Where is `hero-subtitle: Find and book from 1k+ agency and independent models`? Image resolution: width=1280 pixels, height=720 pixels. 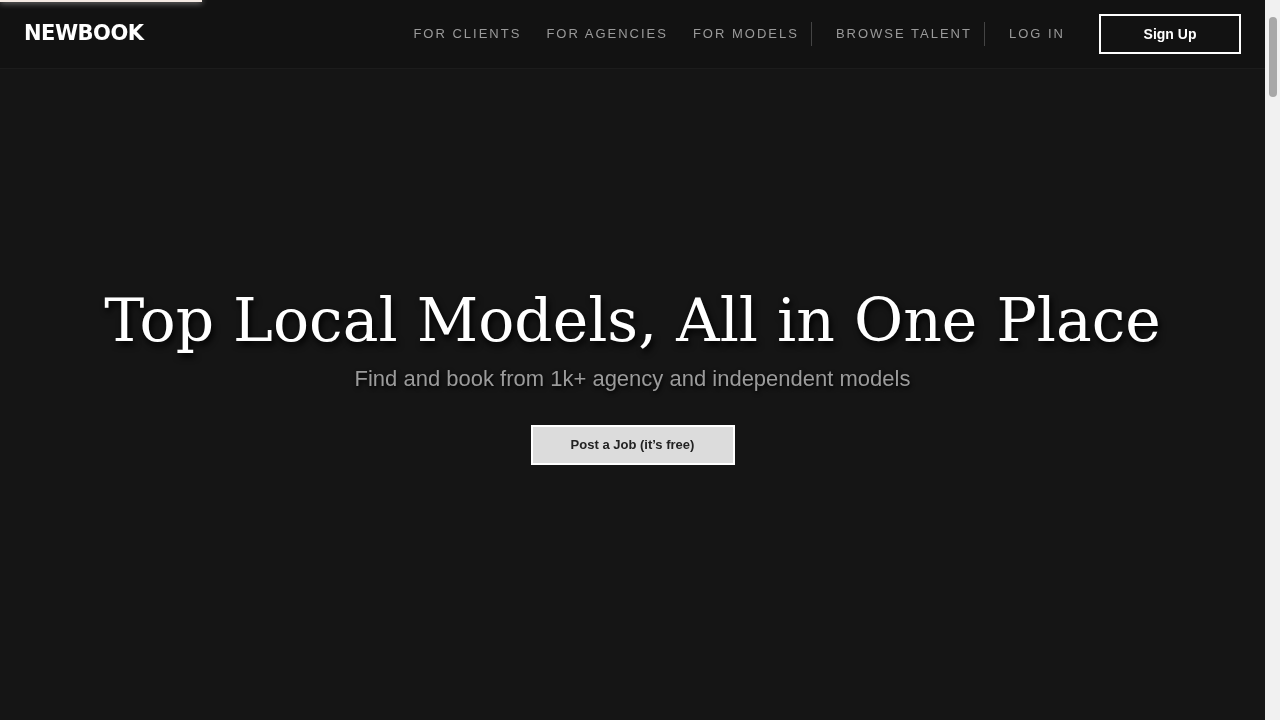
hero-subtitle: Find and book from 1k+ agency and independent models is located at coordinates (632, 379).